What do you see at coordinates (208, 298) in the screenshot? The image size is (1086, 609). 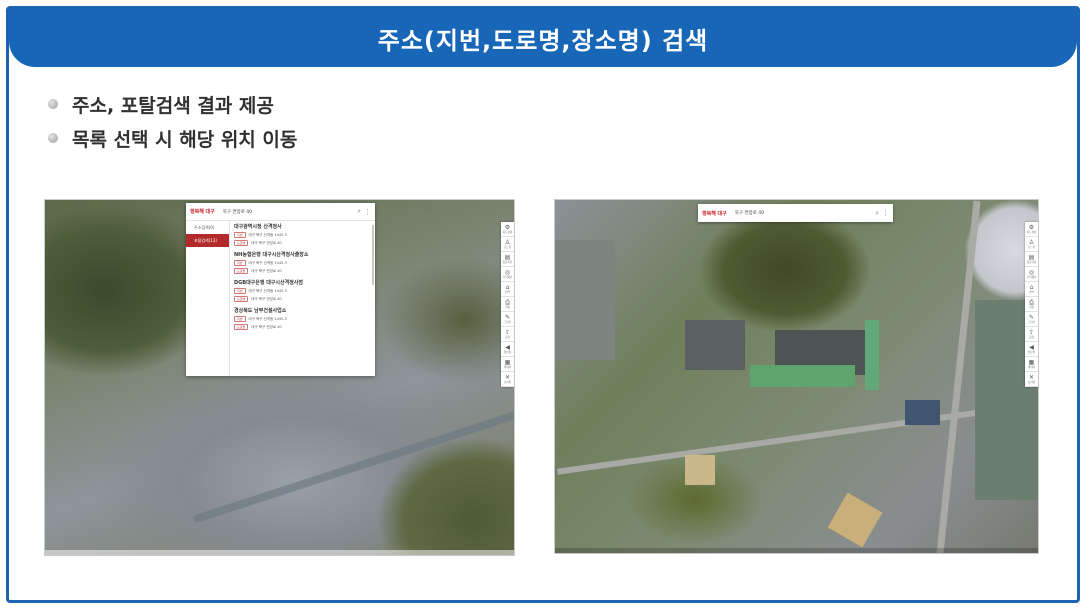 I see `search-tabs: 주소검색(0) 포털검색(13)` at bounding box center [208, 298].